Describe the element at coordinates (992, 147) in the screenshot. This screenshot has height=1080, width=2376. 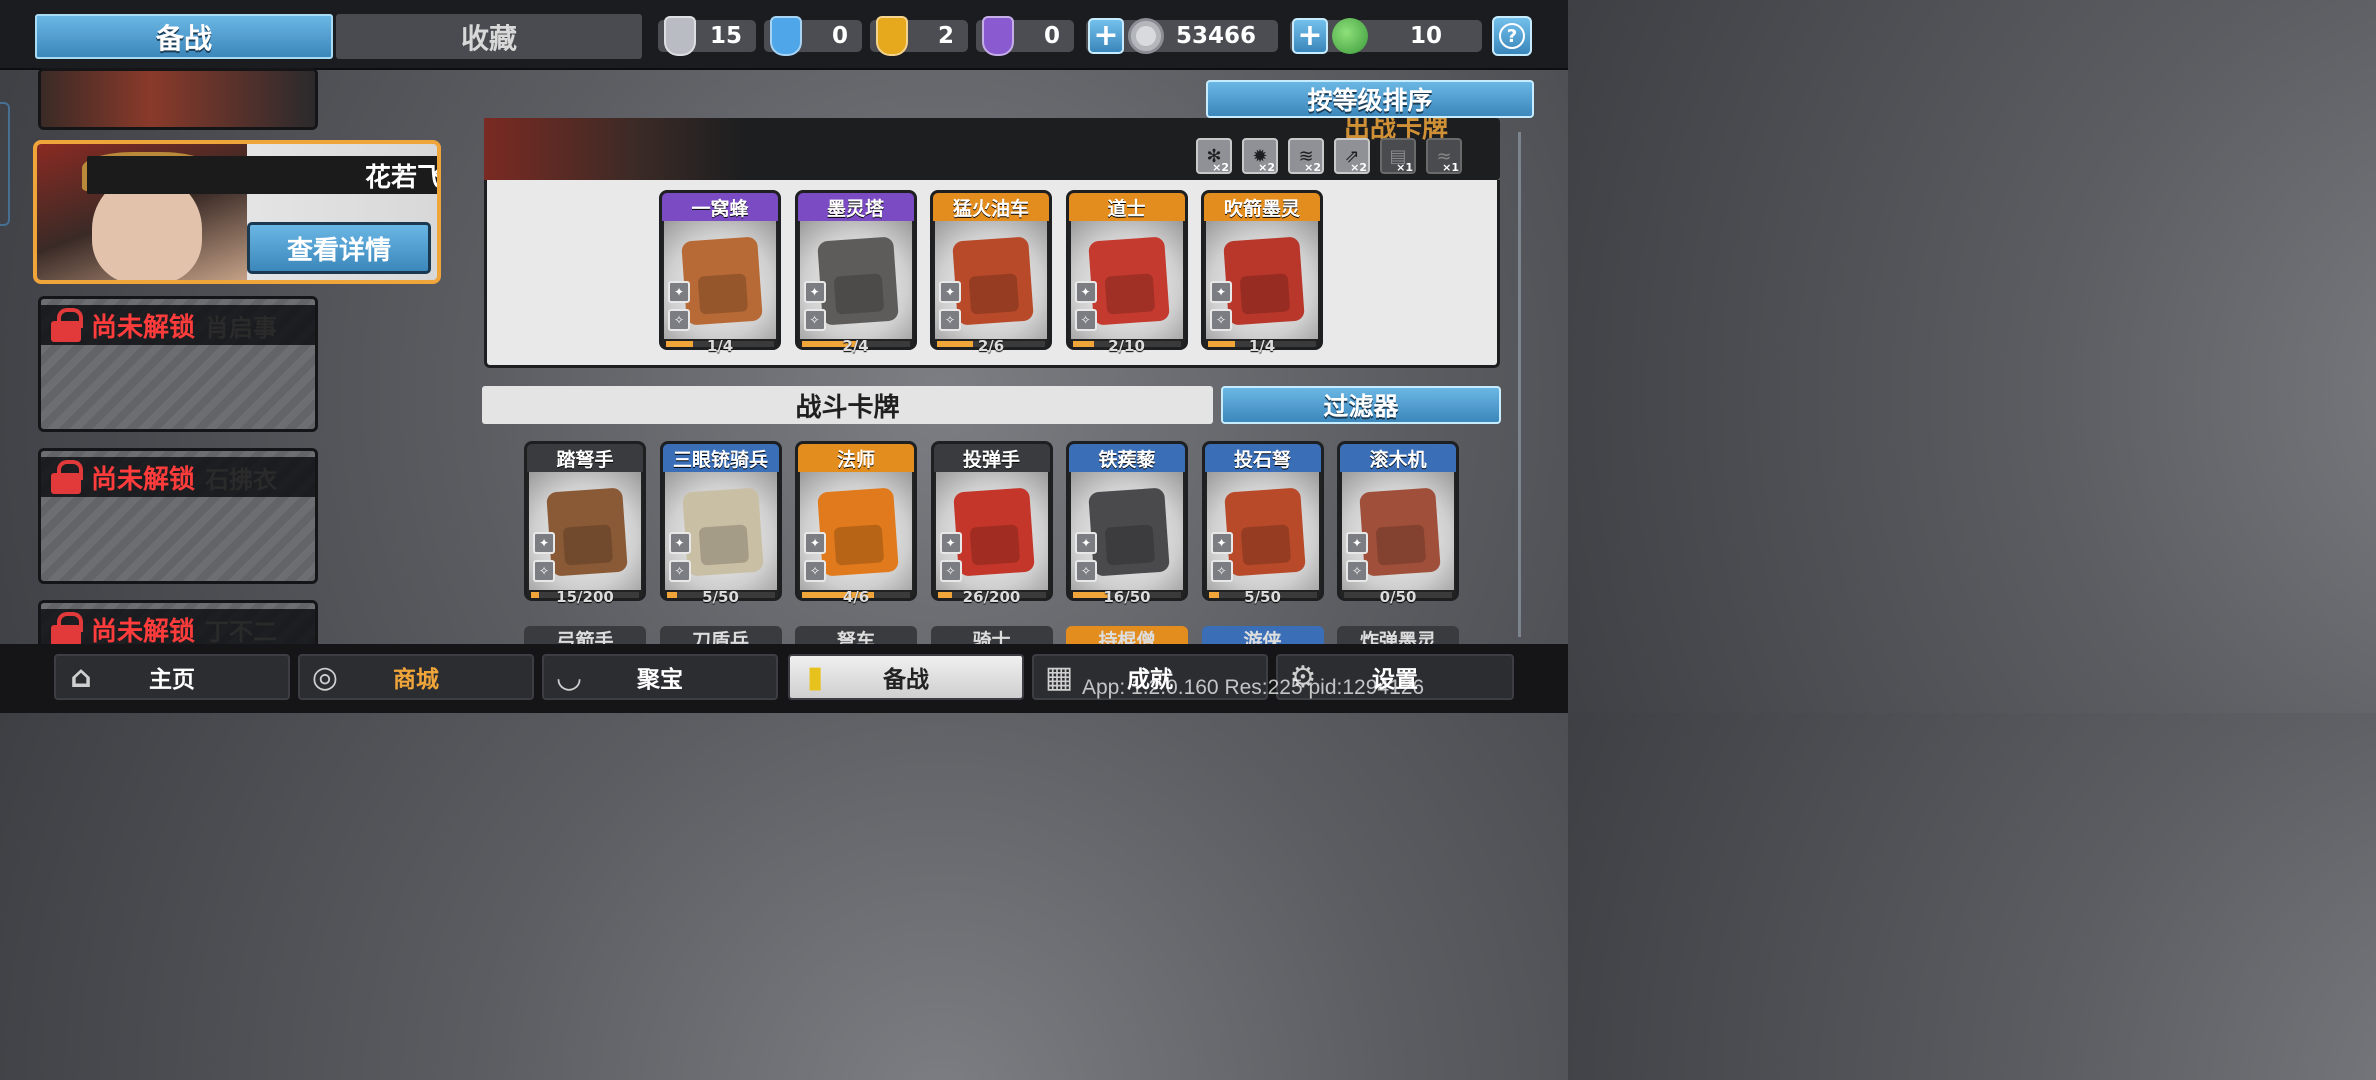
I see `deploy-panel-header: 出战卡牌 ✻ ×2 ✹ ×2 ≋ ×2 ⇗ ×2 ▤ ×1 ≈ ×1` at that location.